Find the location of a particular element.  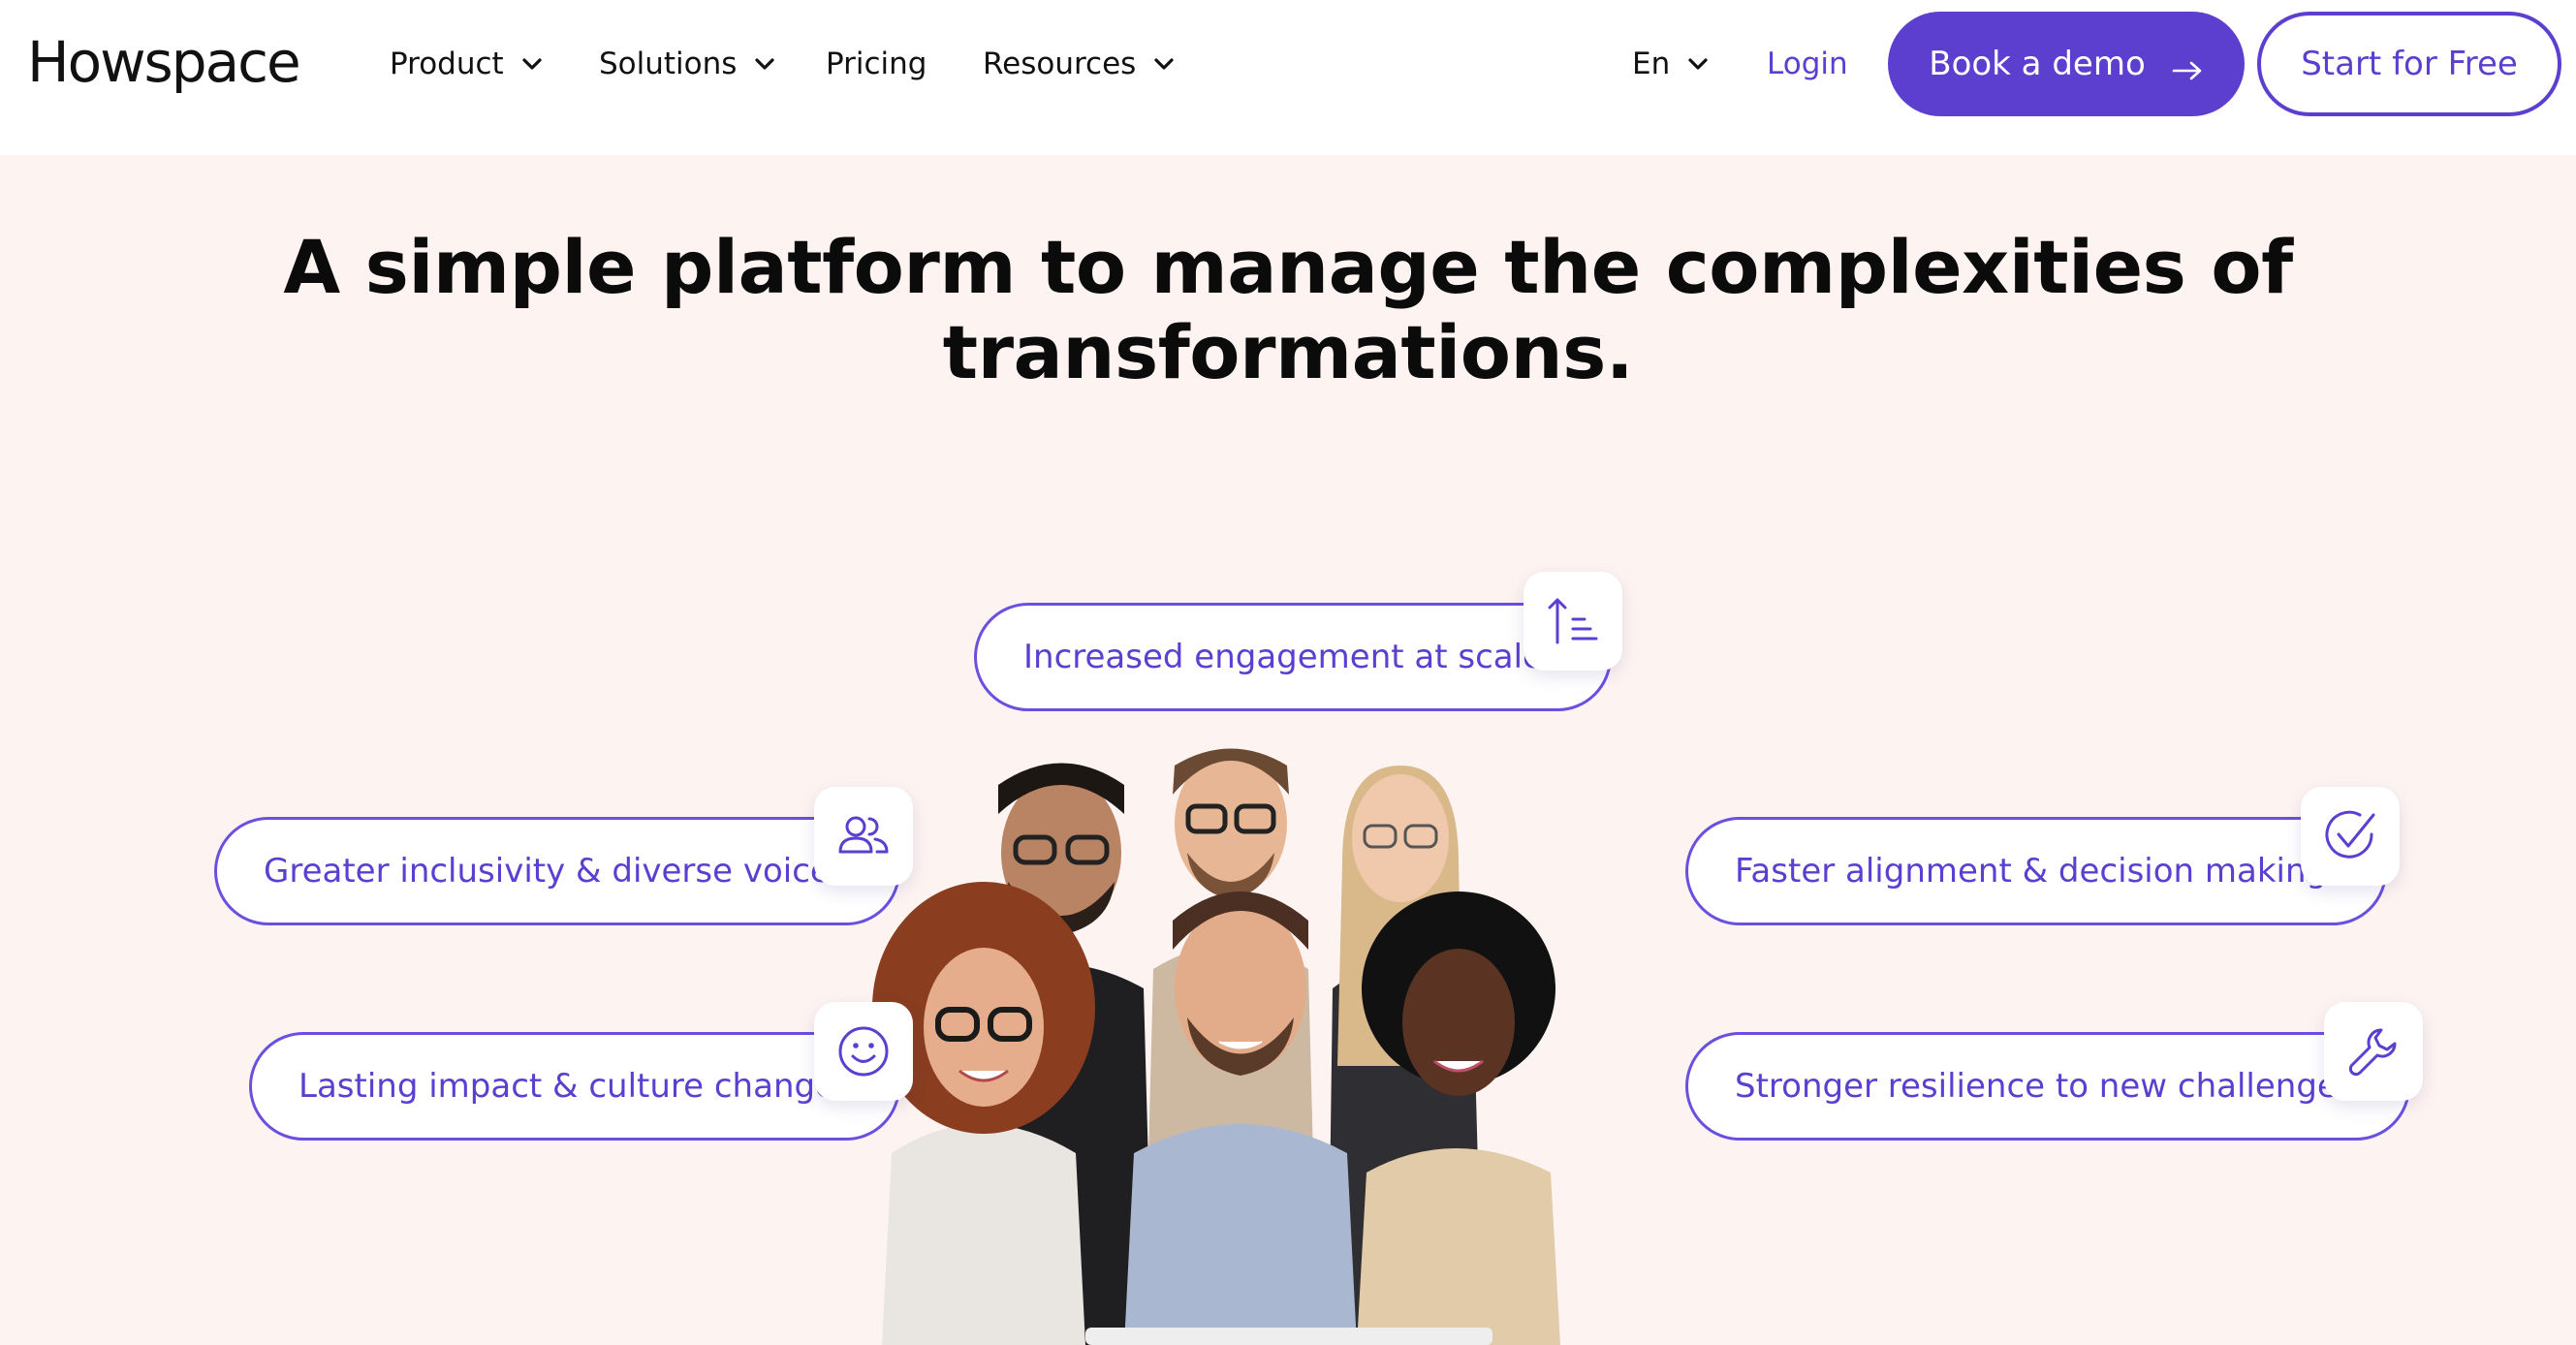

nav-pricing-label: Pricing is located at coordinates (876, 64).